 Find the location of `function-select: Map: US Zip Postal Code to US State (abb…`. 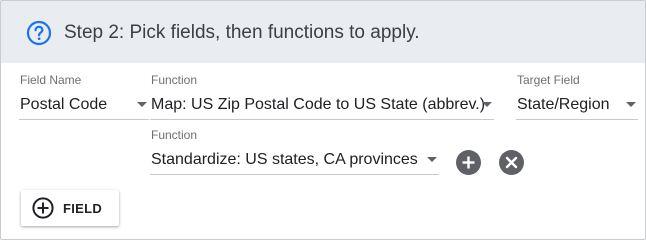

function-select: Map: US Zip Postal Code to US State (abb… is located at coordinates (322, 105).